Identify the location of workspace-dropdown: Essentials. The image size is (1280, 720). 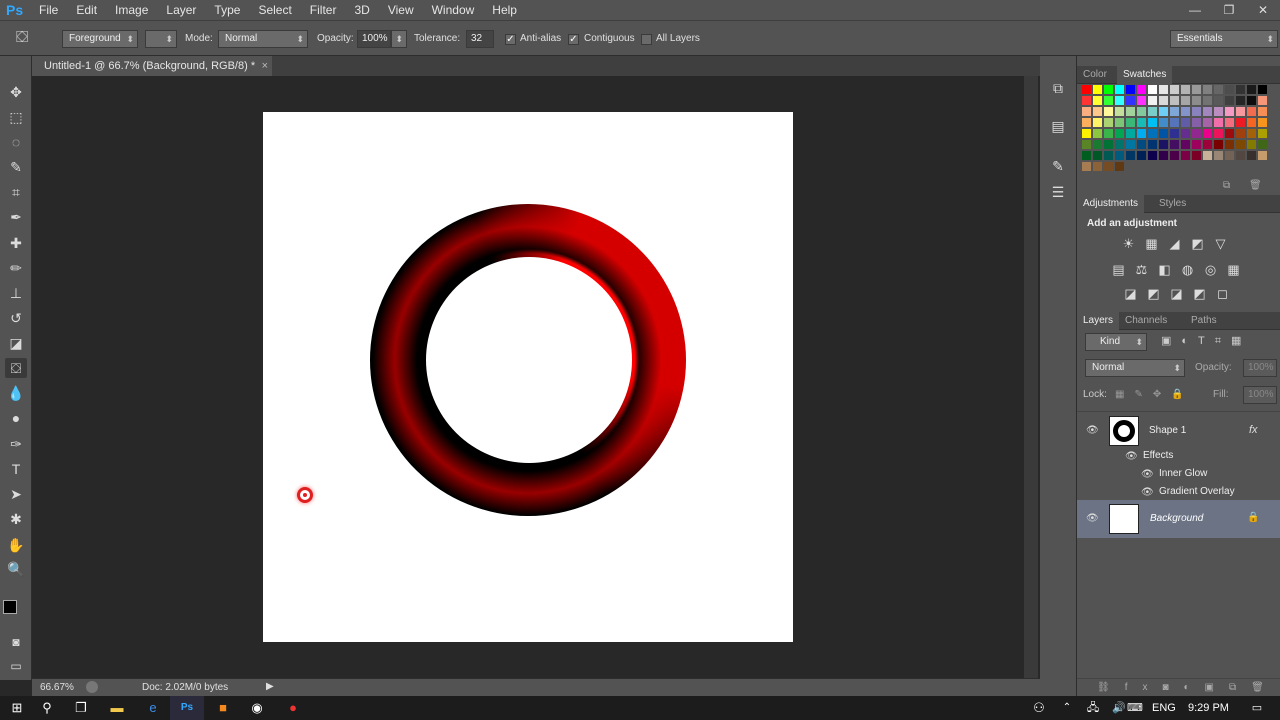
(1224, 39).